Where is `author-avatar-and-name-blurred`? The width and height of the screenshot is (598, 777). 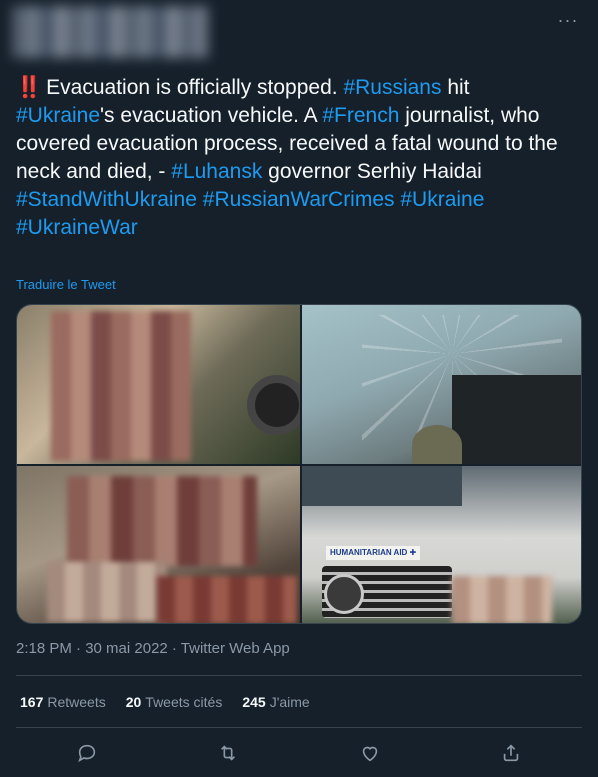 author-avatar-and-name-blurred is located at coordinates (110, 32).